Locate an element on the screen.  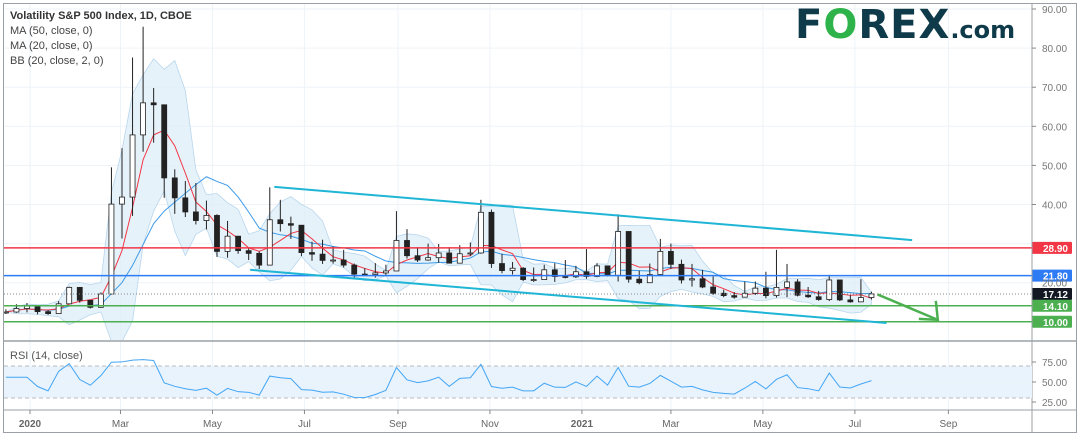
indicator-ma50: MA (50, close, 0) is located at coordinates (101, 31).